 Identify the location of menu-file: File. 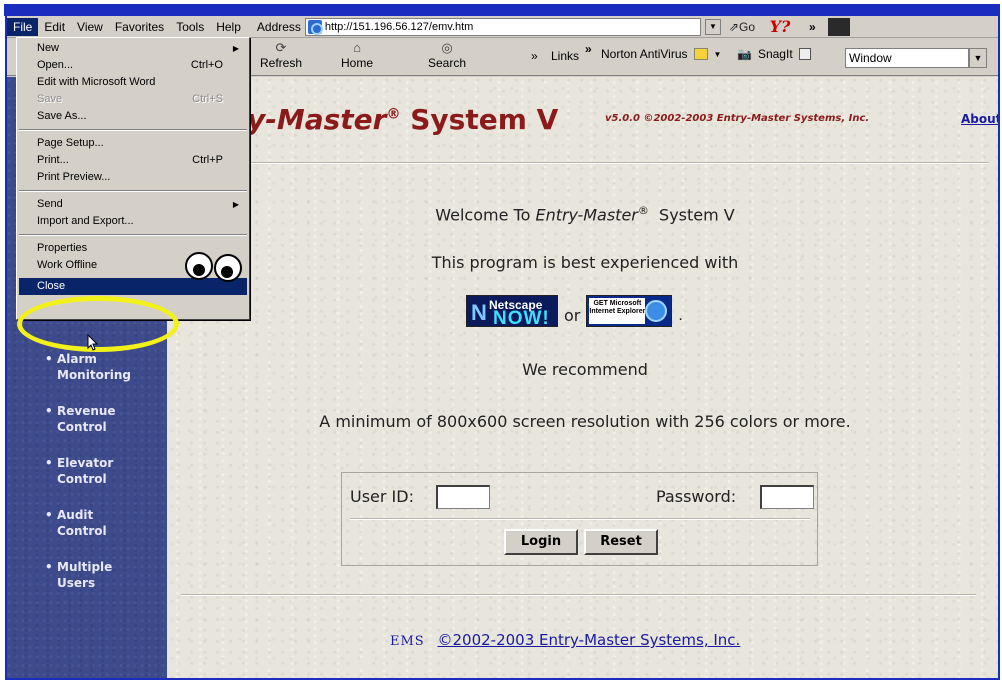
(23, 26).